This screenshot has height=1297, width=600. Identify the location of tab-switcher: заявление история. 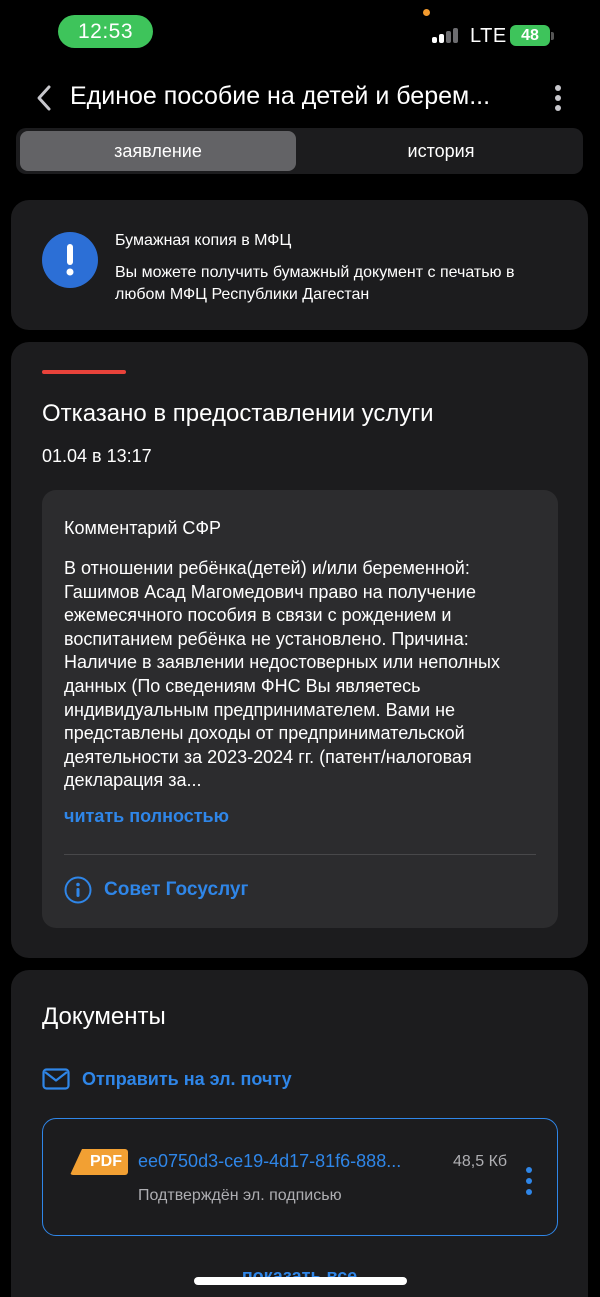
(299, 151).